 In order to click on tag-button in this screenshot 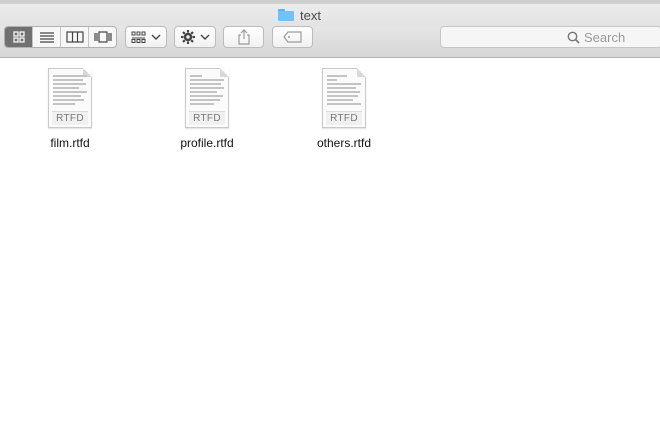, I will do `click(292, 37)`.